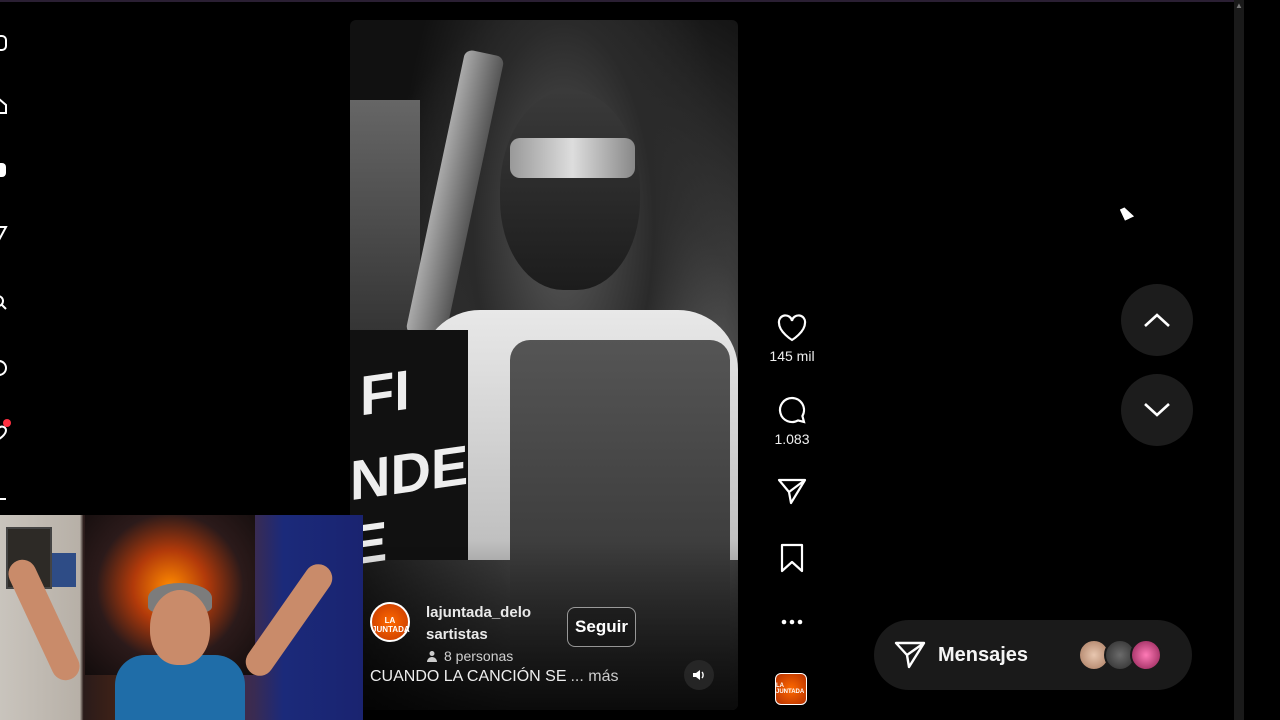  I want to click on follow-button: Seguir, so click(601, 627).